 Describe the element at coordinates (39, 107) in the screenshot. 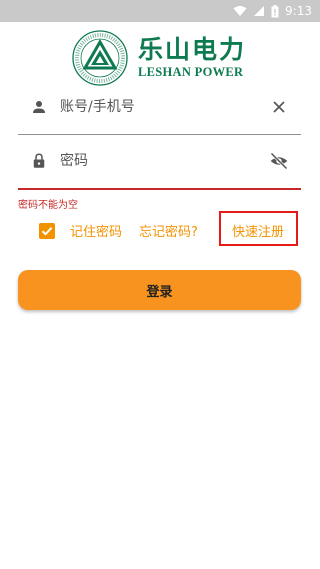

I see `person-icon` at that location.